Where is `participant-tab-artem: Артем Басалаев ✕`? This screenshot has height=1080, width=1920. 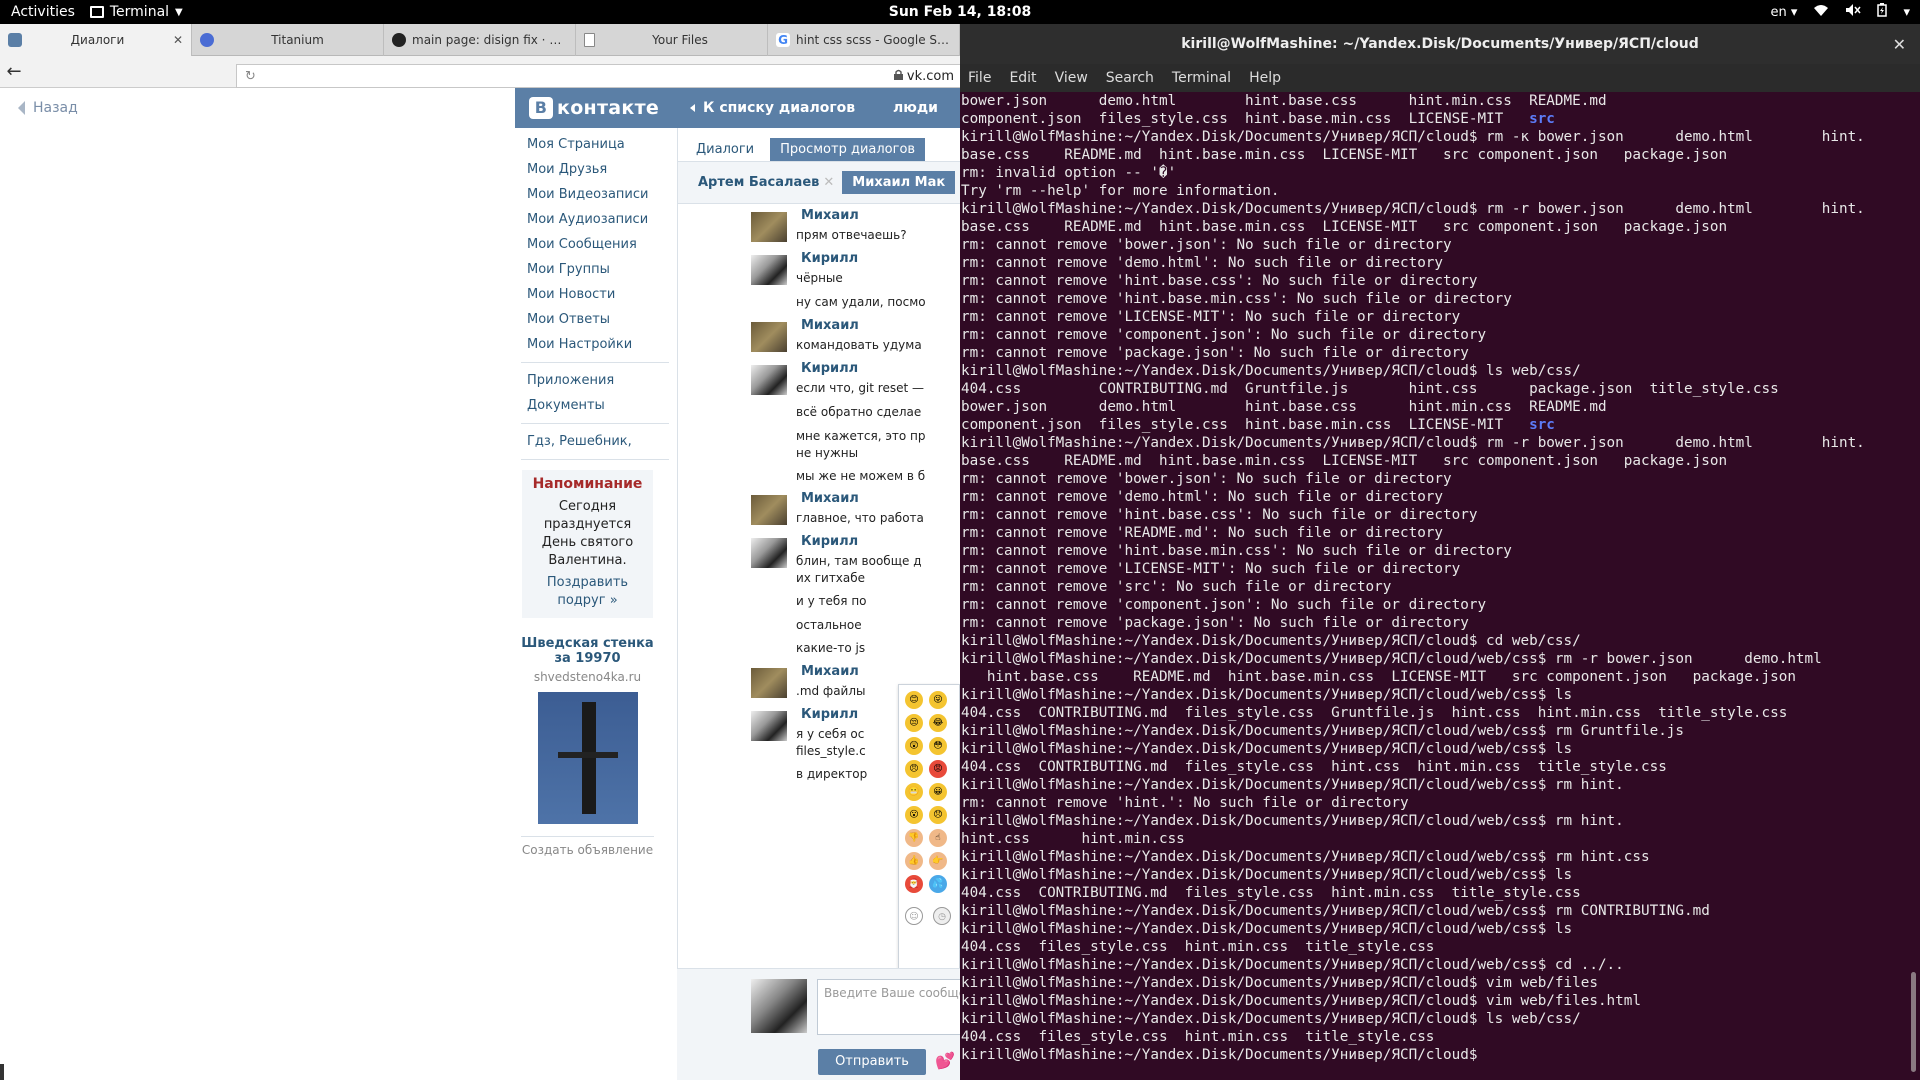 participant-tab-artem: Артем Басалаев ✕ is located at coordinates (766, 182).